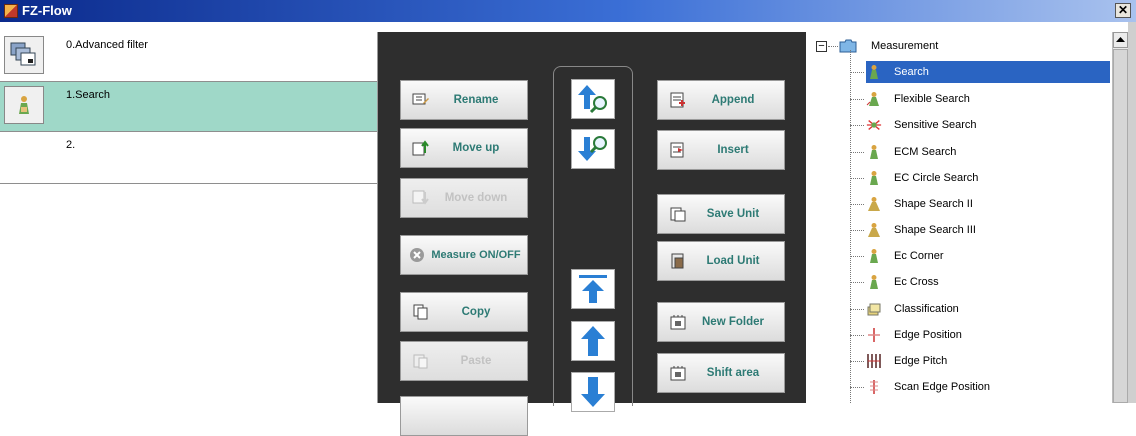 The height and width of the screenshot is (436, 1136). I want to click on tree-item-label: Scan Edge Position, so click(942, 387).